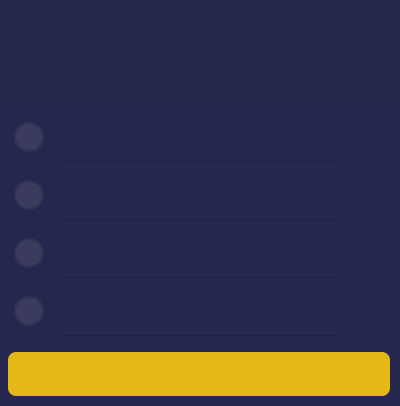 This screenshot has height=406, width=400. What do you see at coordinates (199, 374) in the screenshot?
I see `primary-action-button` at bounding box center [199, 374].